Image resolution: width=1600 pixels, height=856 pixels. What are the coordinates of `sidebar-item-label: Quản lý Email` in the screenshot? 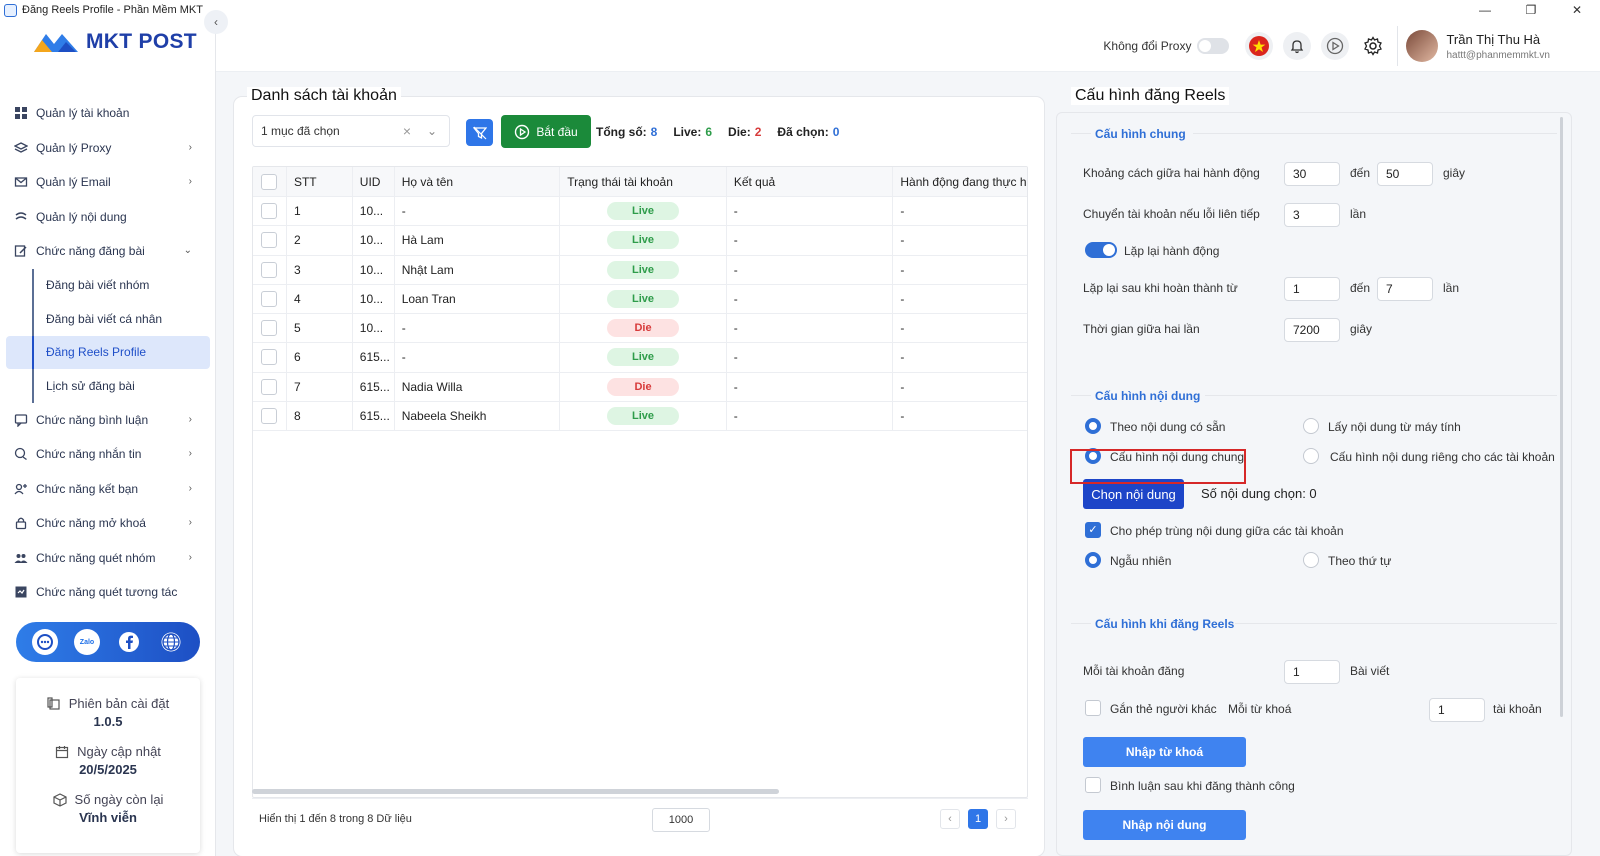 It's located at (73, 182).